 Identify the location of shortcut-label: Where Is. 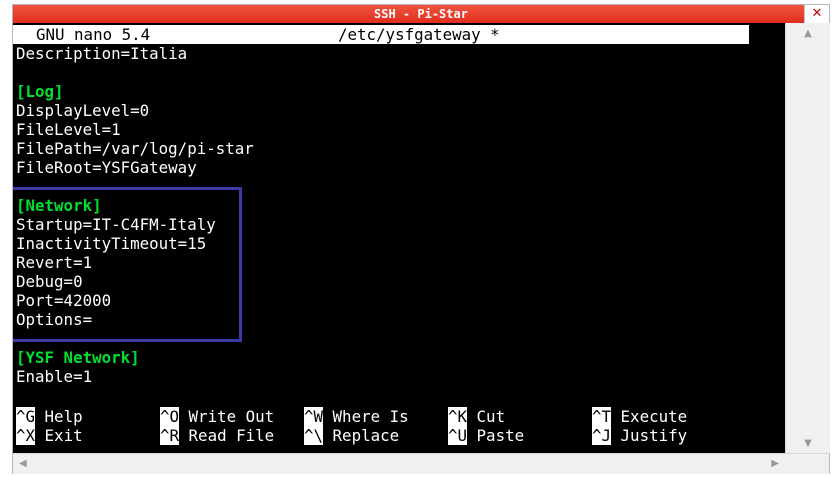
(370, 416).